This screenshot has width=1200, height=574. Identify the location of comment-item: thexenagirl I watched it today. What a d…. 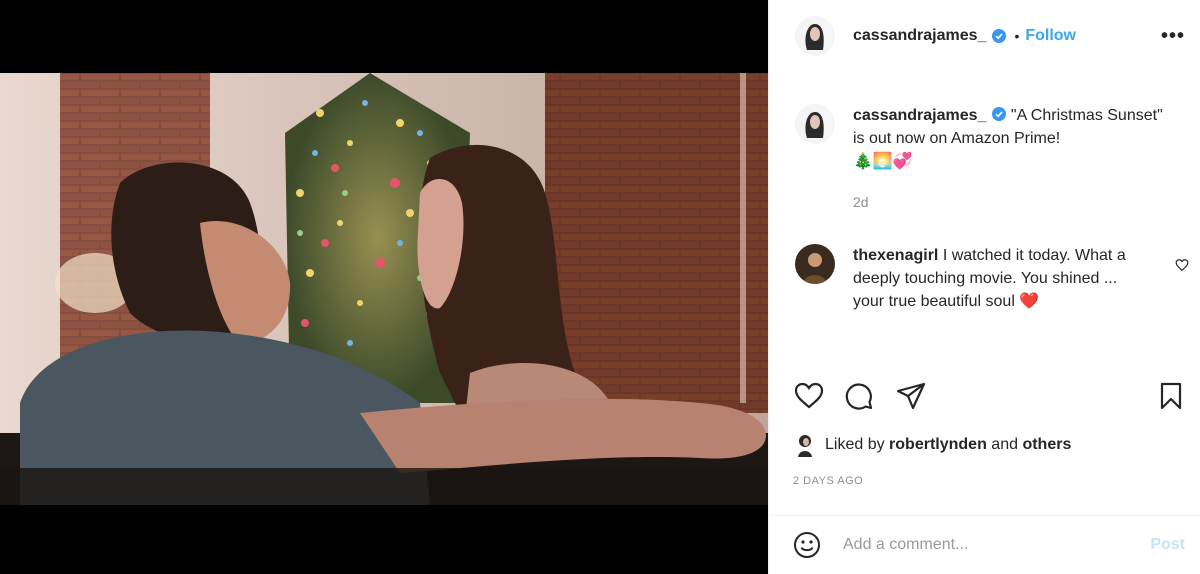
(995, 278).